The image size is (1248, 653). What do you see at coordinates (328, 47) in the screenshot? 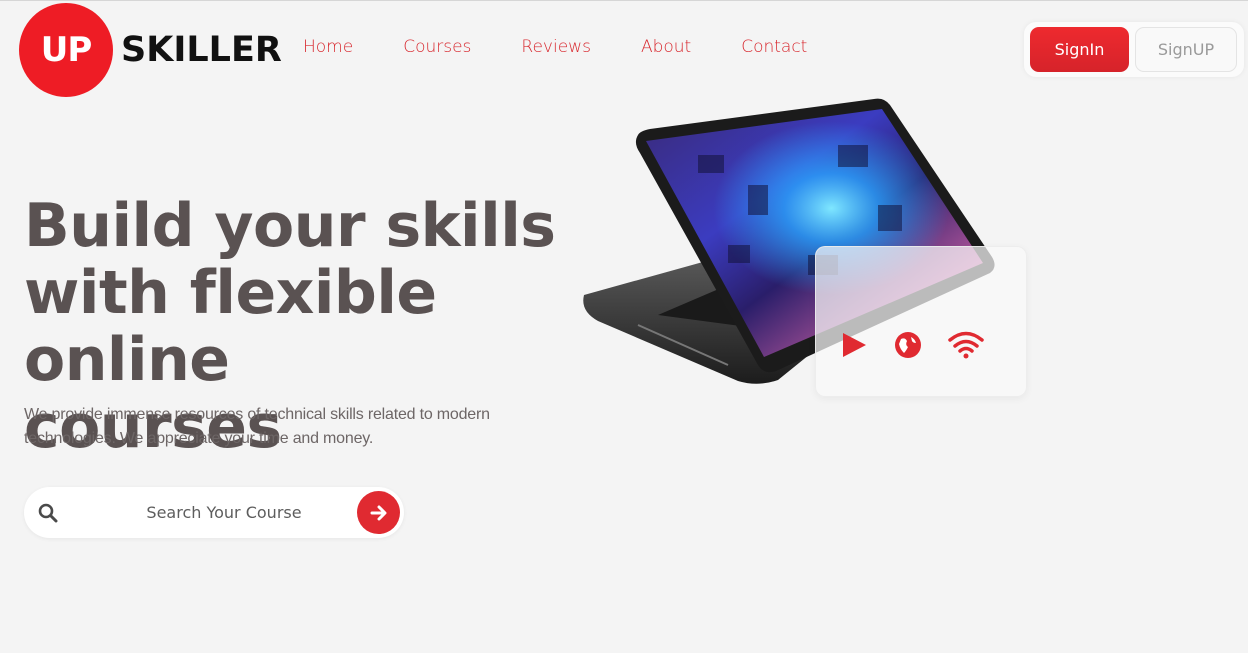
I see `nav-home: Home` at bounding box center [328, 47].